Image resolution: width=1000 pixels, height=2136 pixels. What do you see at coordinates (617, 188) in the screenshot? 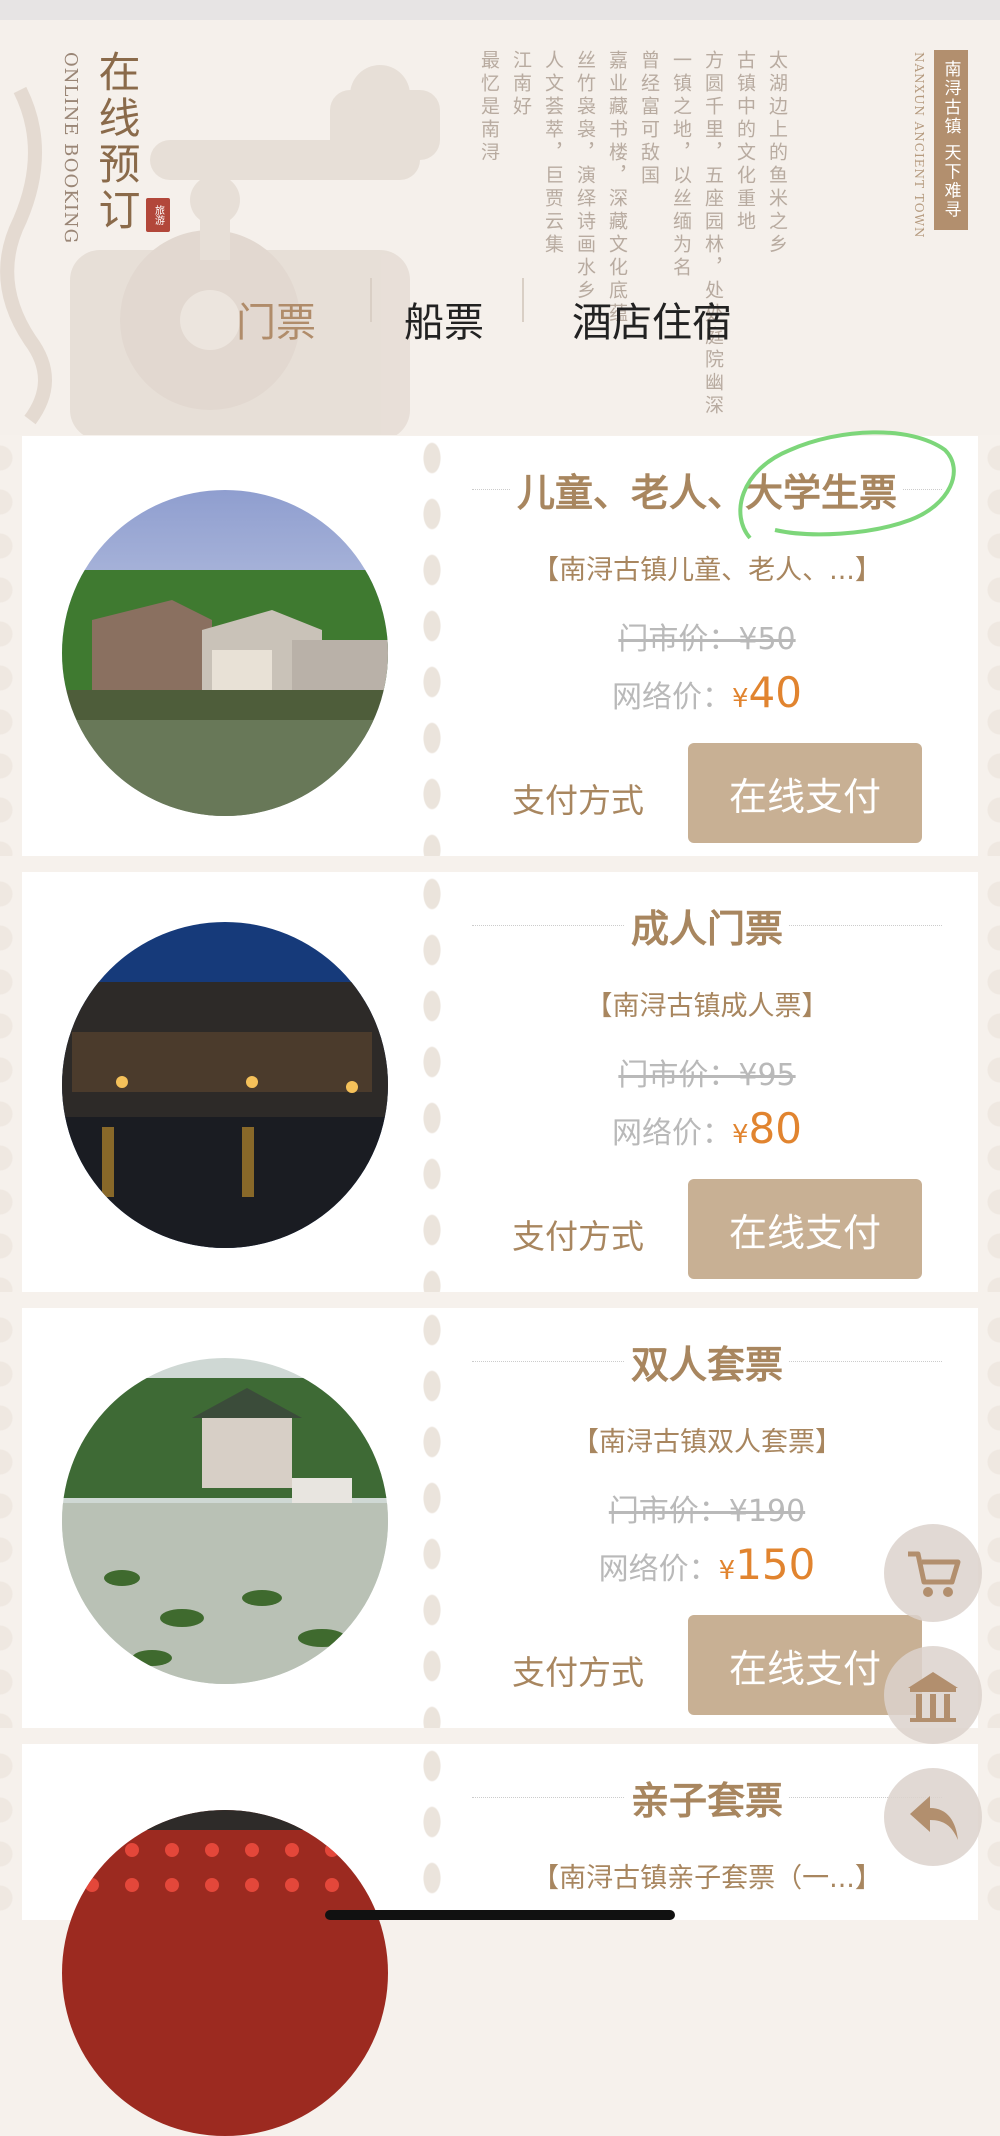
I see `poem-line: 嘉业藏书楼，深藏文化底蕴` at bounding box center [617, 188].